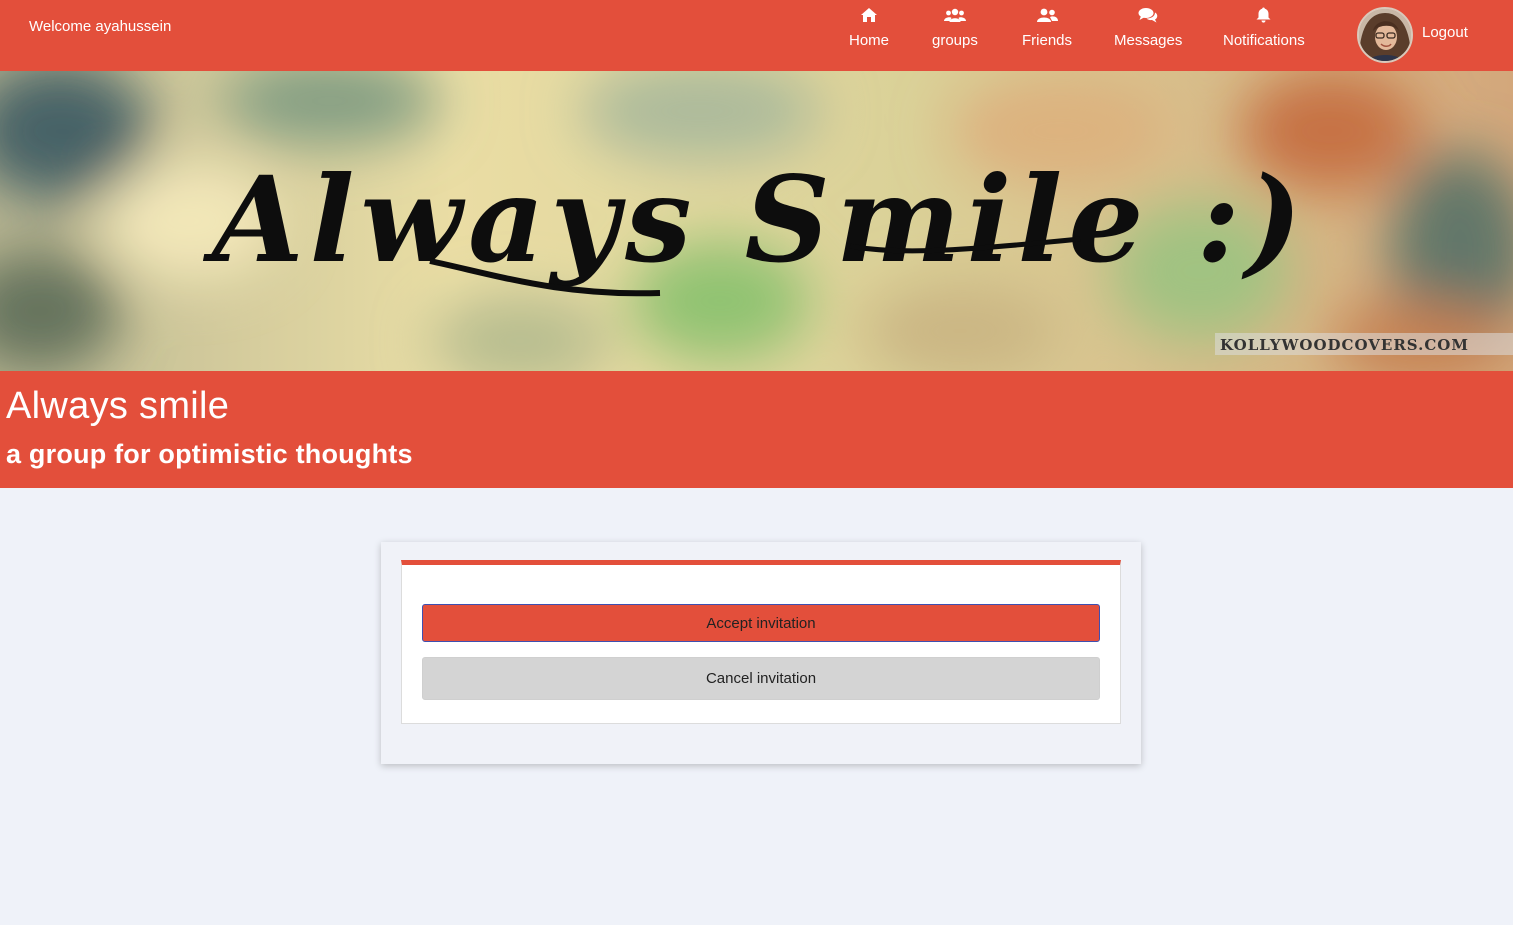 The height and width of the screenshot is (925, 1513). I want to click on svg-text: KOLLYWOODCOVERS.COM, so click(1344, 345).